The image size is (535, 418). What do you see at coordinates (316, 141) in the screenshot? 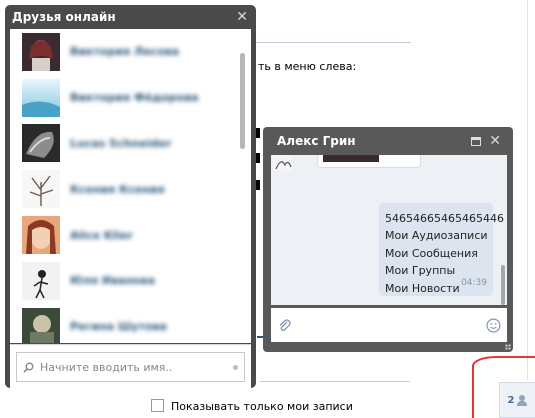
I see `chat-title: Алекс Грин` at bounding box center [316, 141].